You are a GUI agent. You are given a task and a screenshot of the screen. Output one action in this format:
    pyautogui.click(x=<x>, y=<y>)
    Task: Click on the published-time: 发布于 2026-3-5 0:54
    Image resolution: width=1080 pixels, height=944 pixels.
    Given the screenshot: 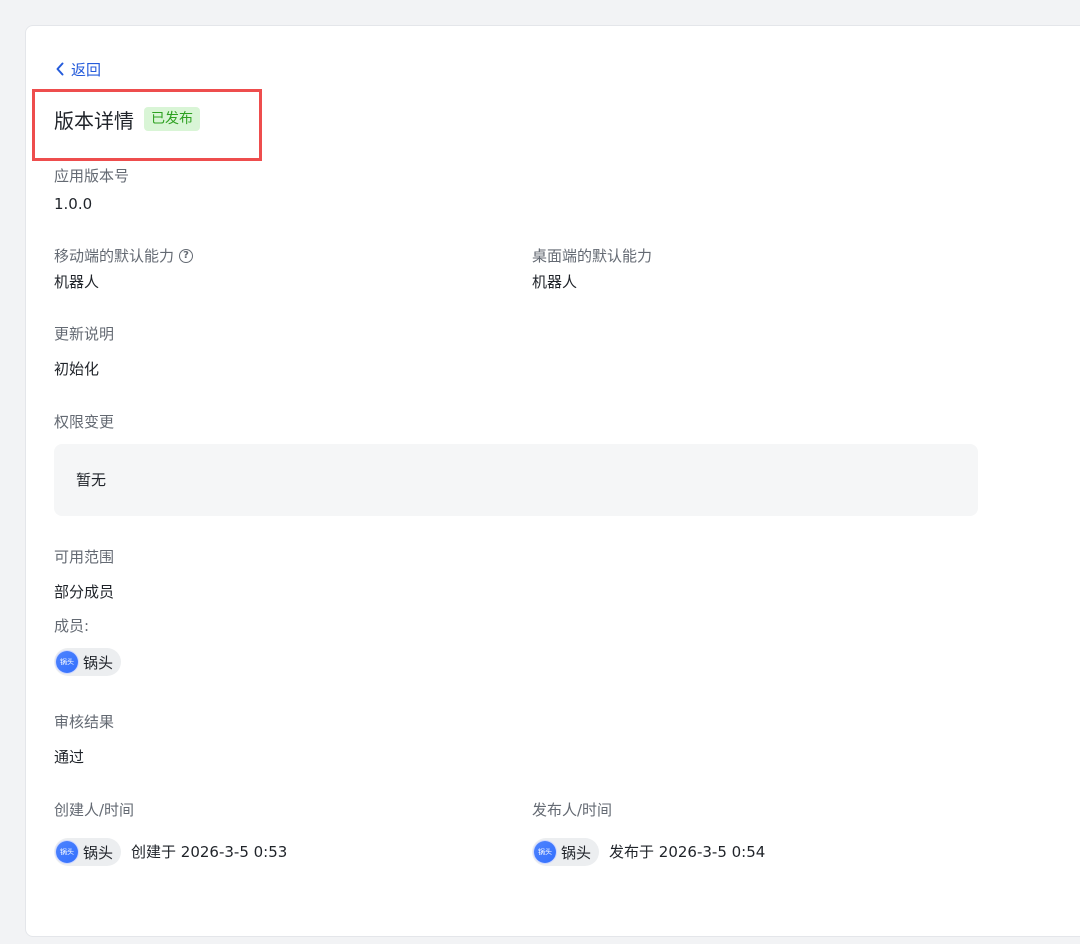 What is the action you would take?
    pyautogui.click(x=687, y=852)
    